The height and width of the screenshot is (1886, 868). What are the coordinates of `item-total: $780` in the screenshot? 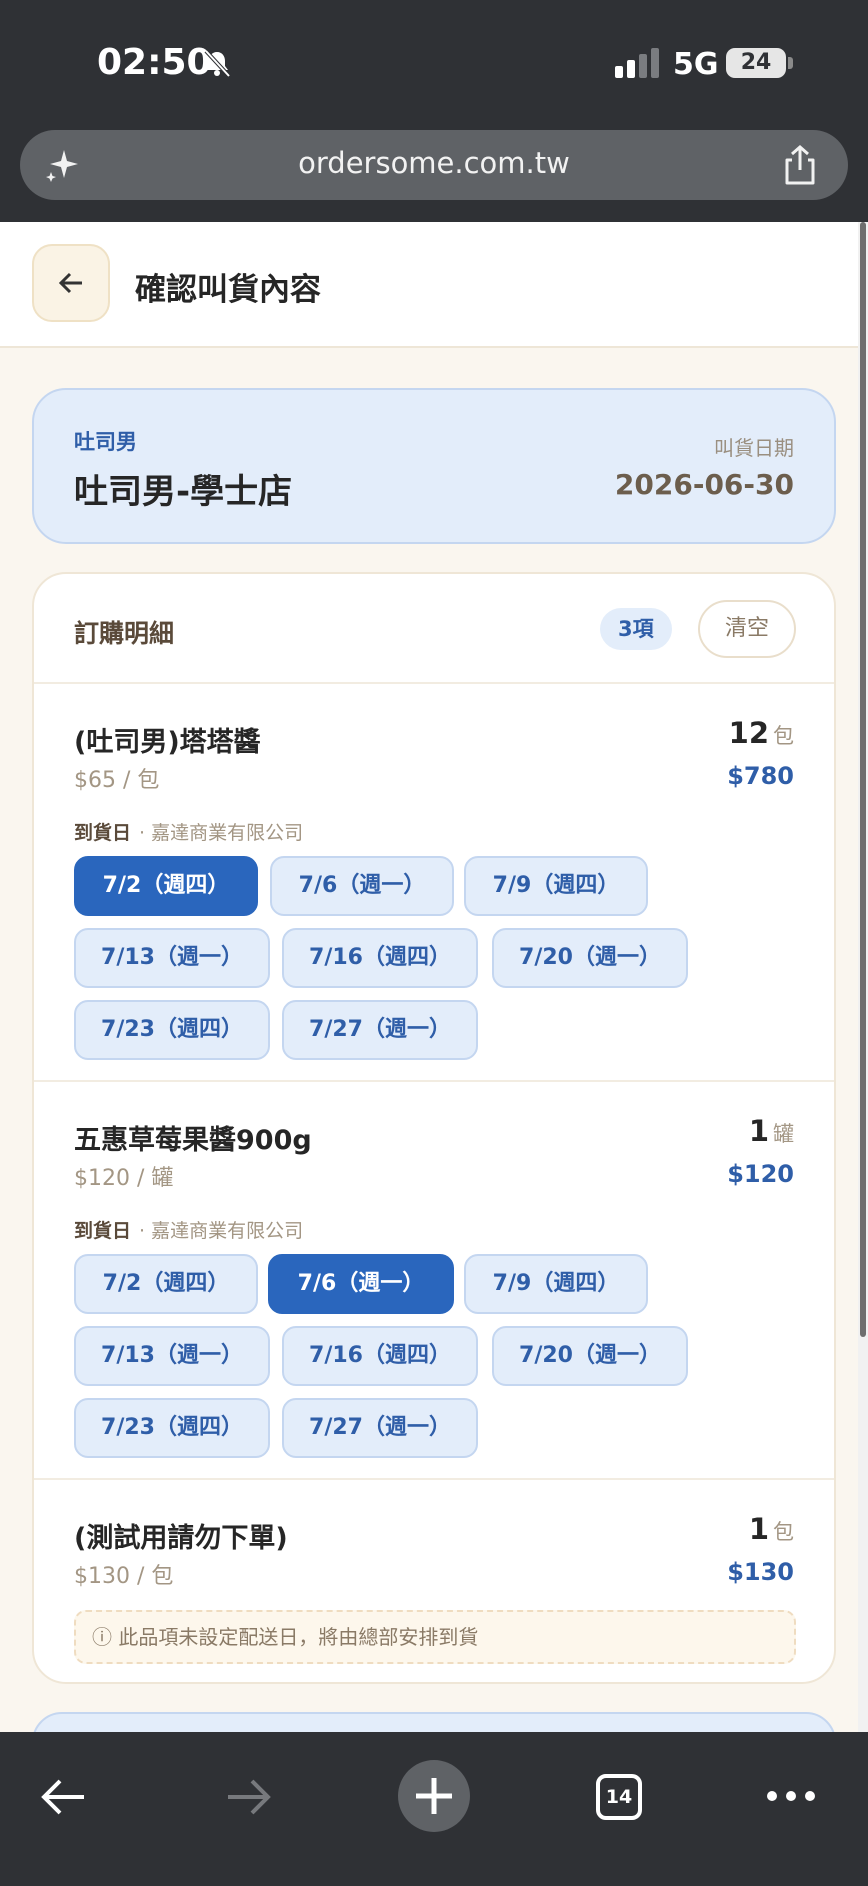 It's located at (760, 776).